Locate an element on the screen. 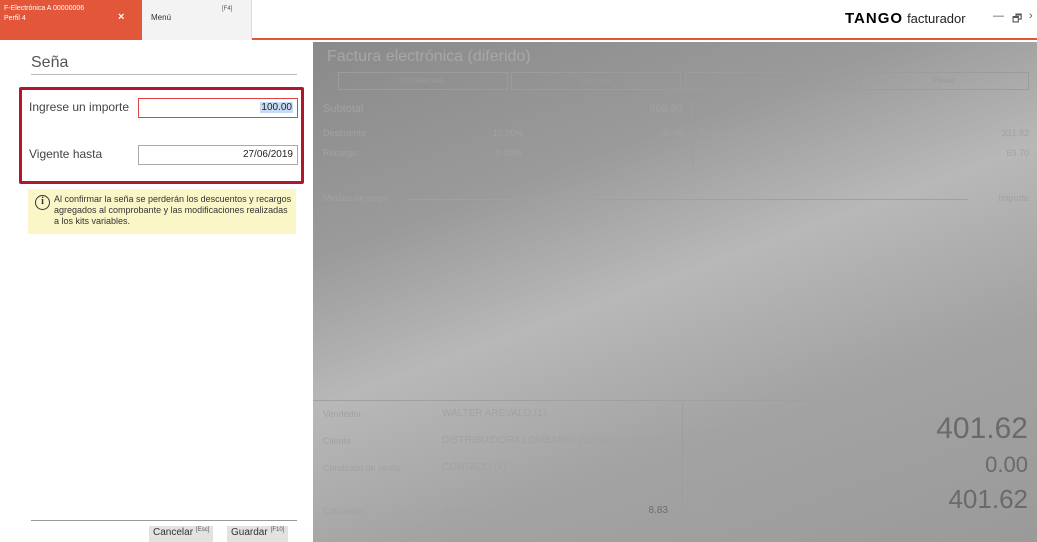  cliente-value: DISTRIBUIDORA LOMBARDI (010001) is located at coordinates (530, 440).